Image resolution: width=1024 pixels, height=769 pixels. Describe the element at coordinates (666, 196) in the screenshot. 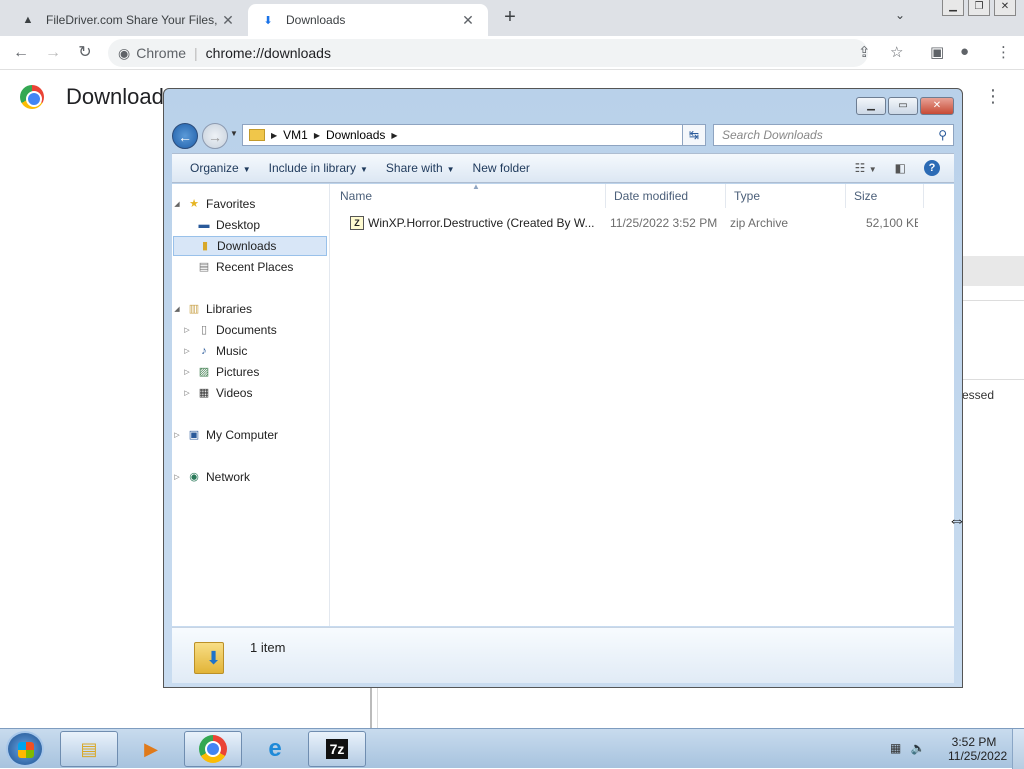

I see `column-header-date: Date modified` at that location.